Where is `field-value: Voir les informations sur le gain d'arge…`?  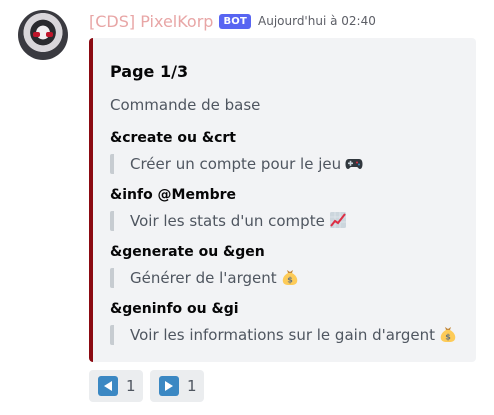 field-value: Voir les informations sur le gain d'arge… is located at coordinates (290, 335).